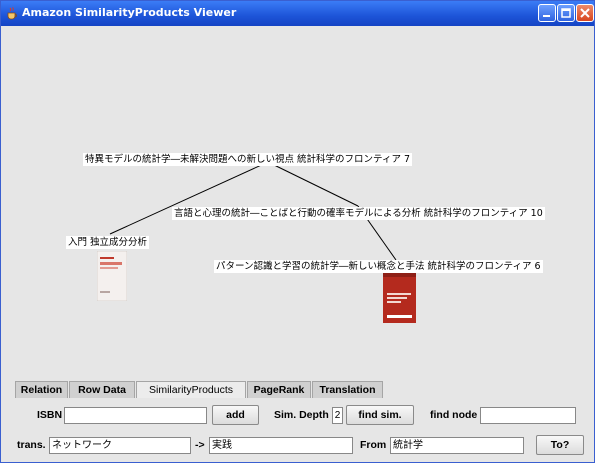  Describe the element at coordinates (31, 445) in the screenshot. I see `trans-label: trans.` at that location.